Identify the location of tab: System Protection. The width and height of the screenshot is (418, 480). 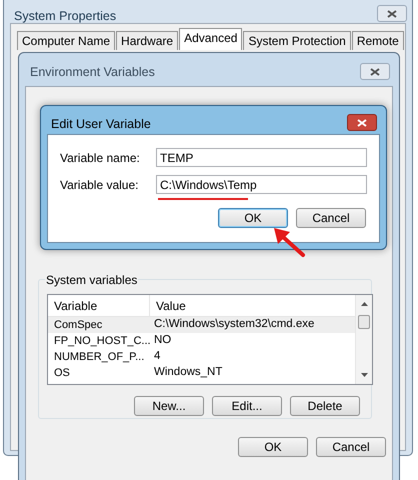
(297, 40).